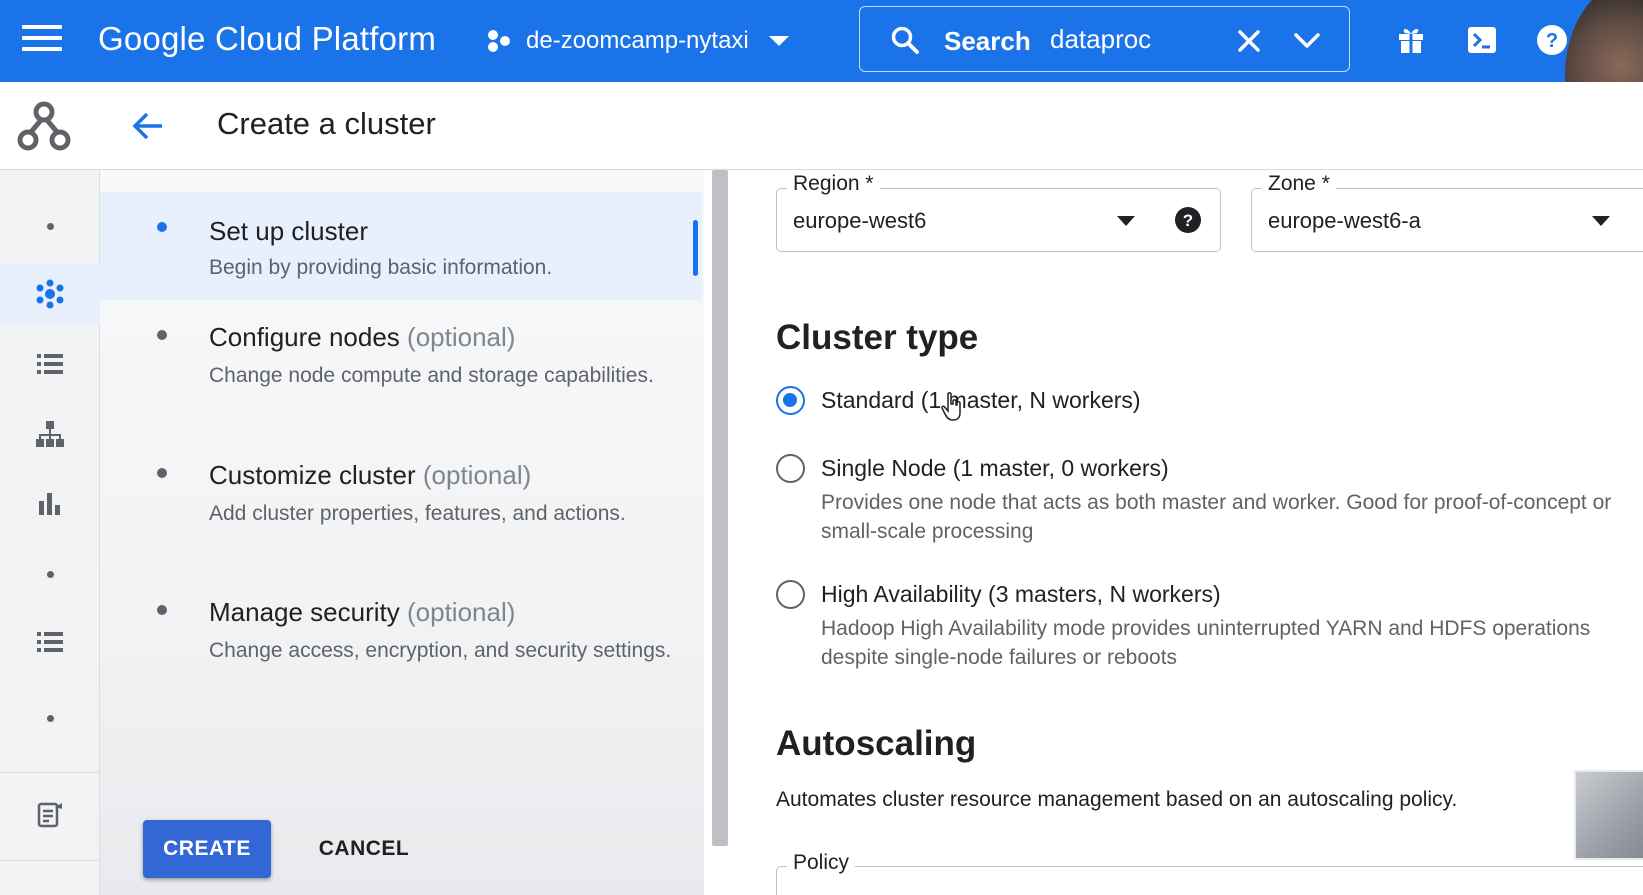 This screenshot has height=895, width=1643. I want to click on project-name: de-zoomcamp-nytaxi, so click(637, 40).